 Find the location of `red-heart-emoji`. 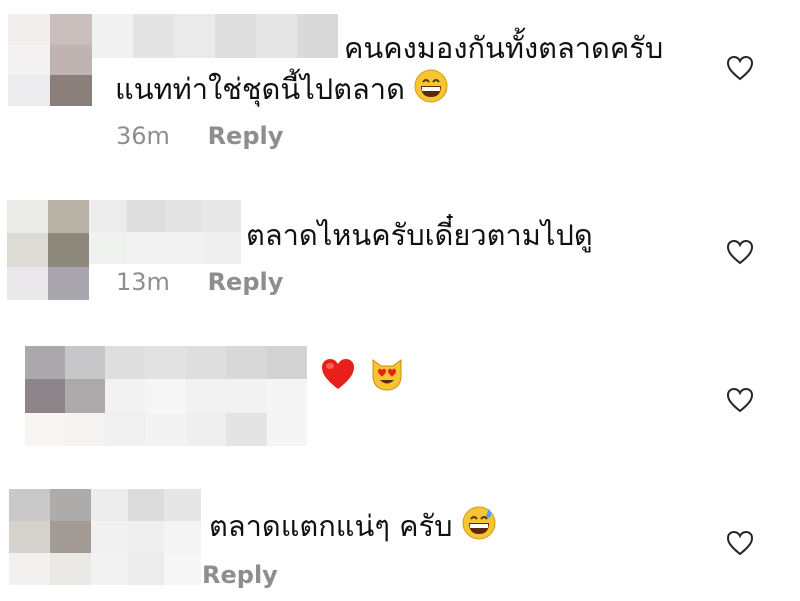

red-heart-emoji is located at coordinates (338, 379).